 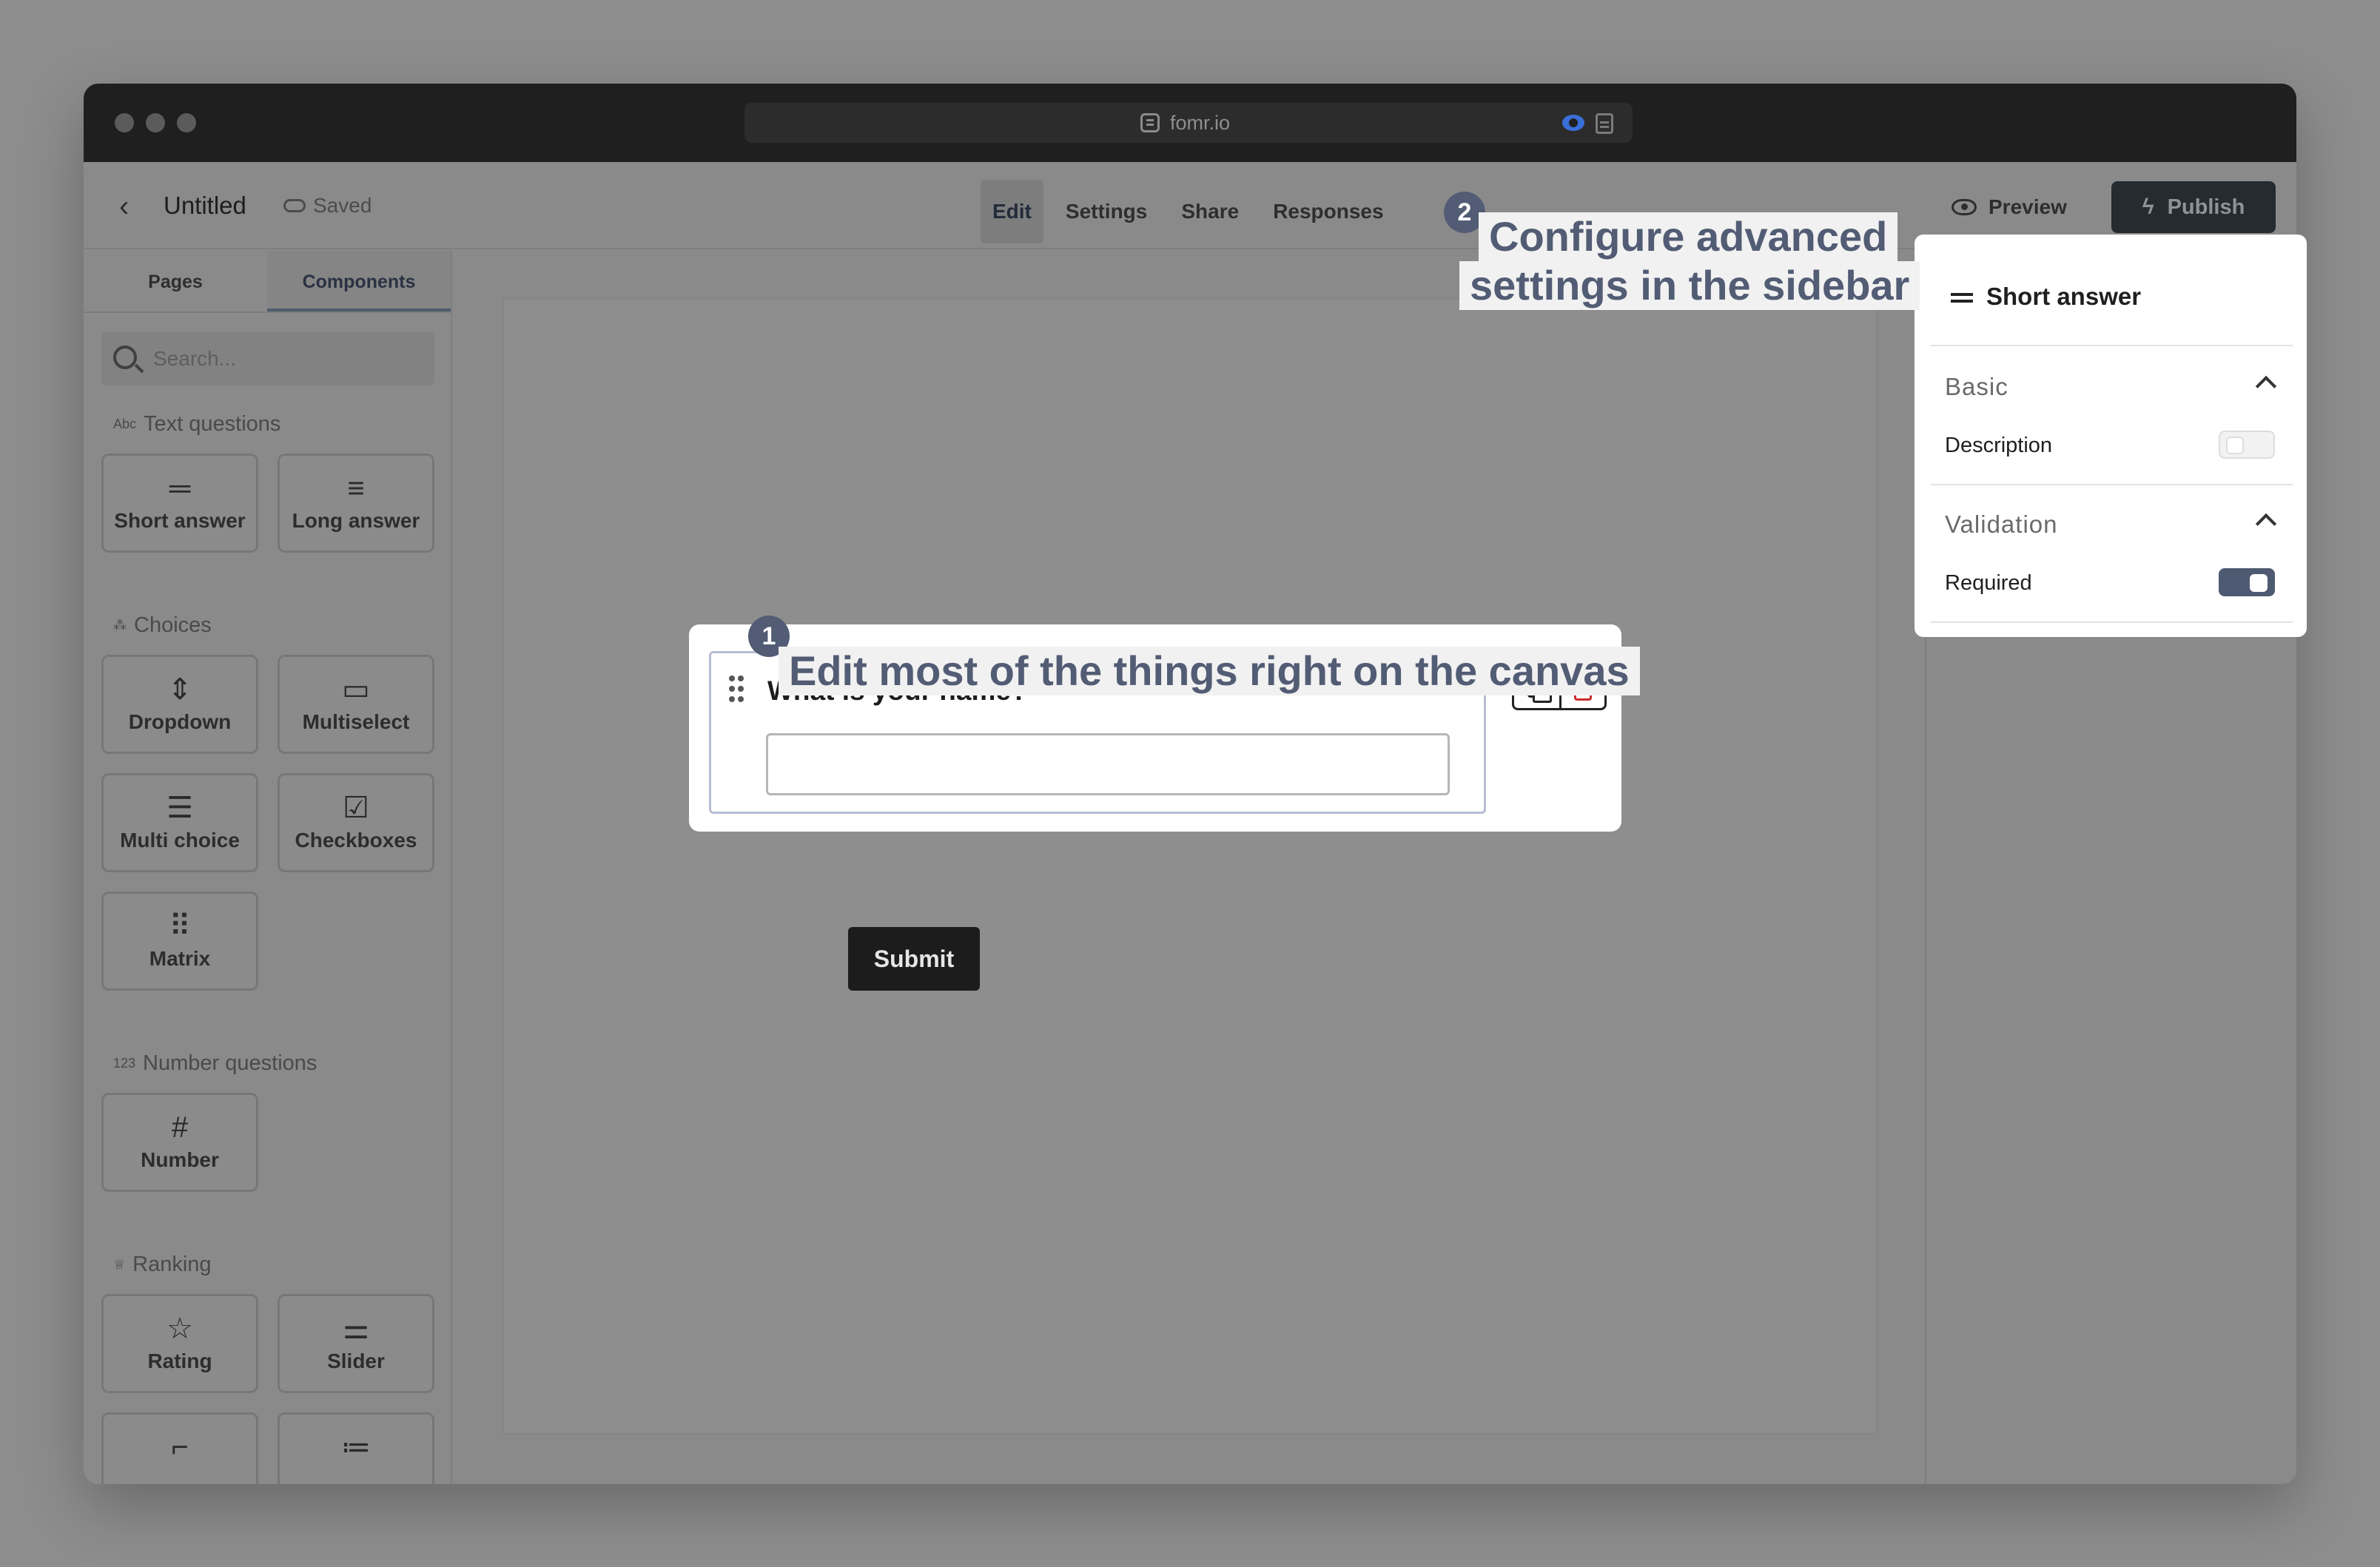 I want to click on required-toggle, so click(x=2247, y=582).